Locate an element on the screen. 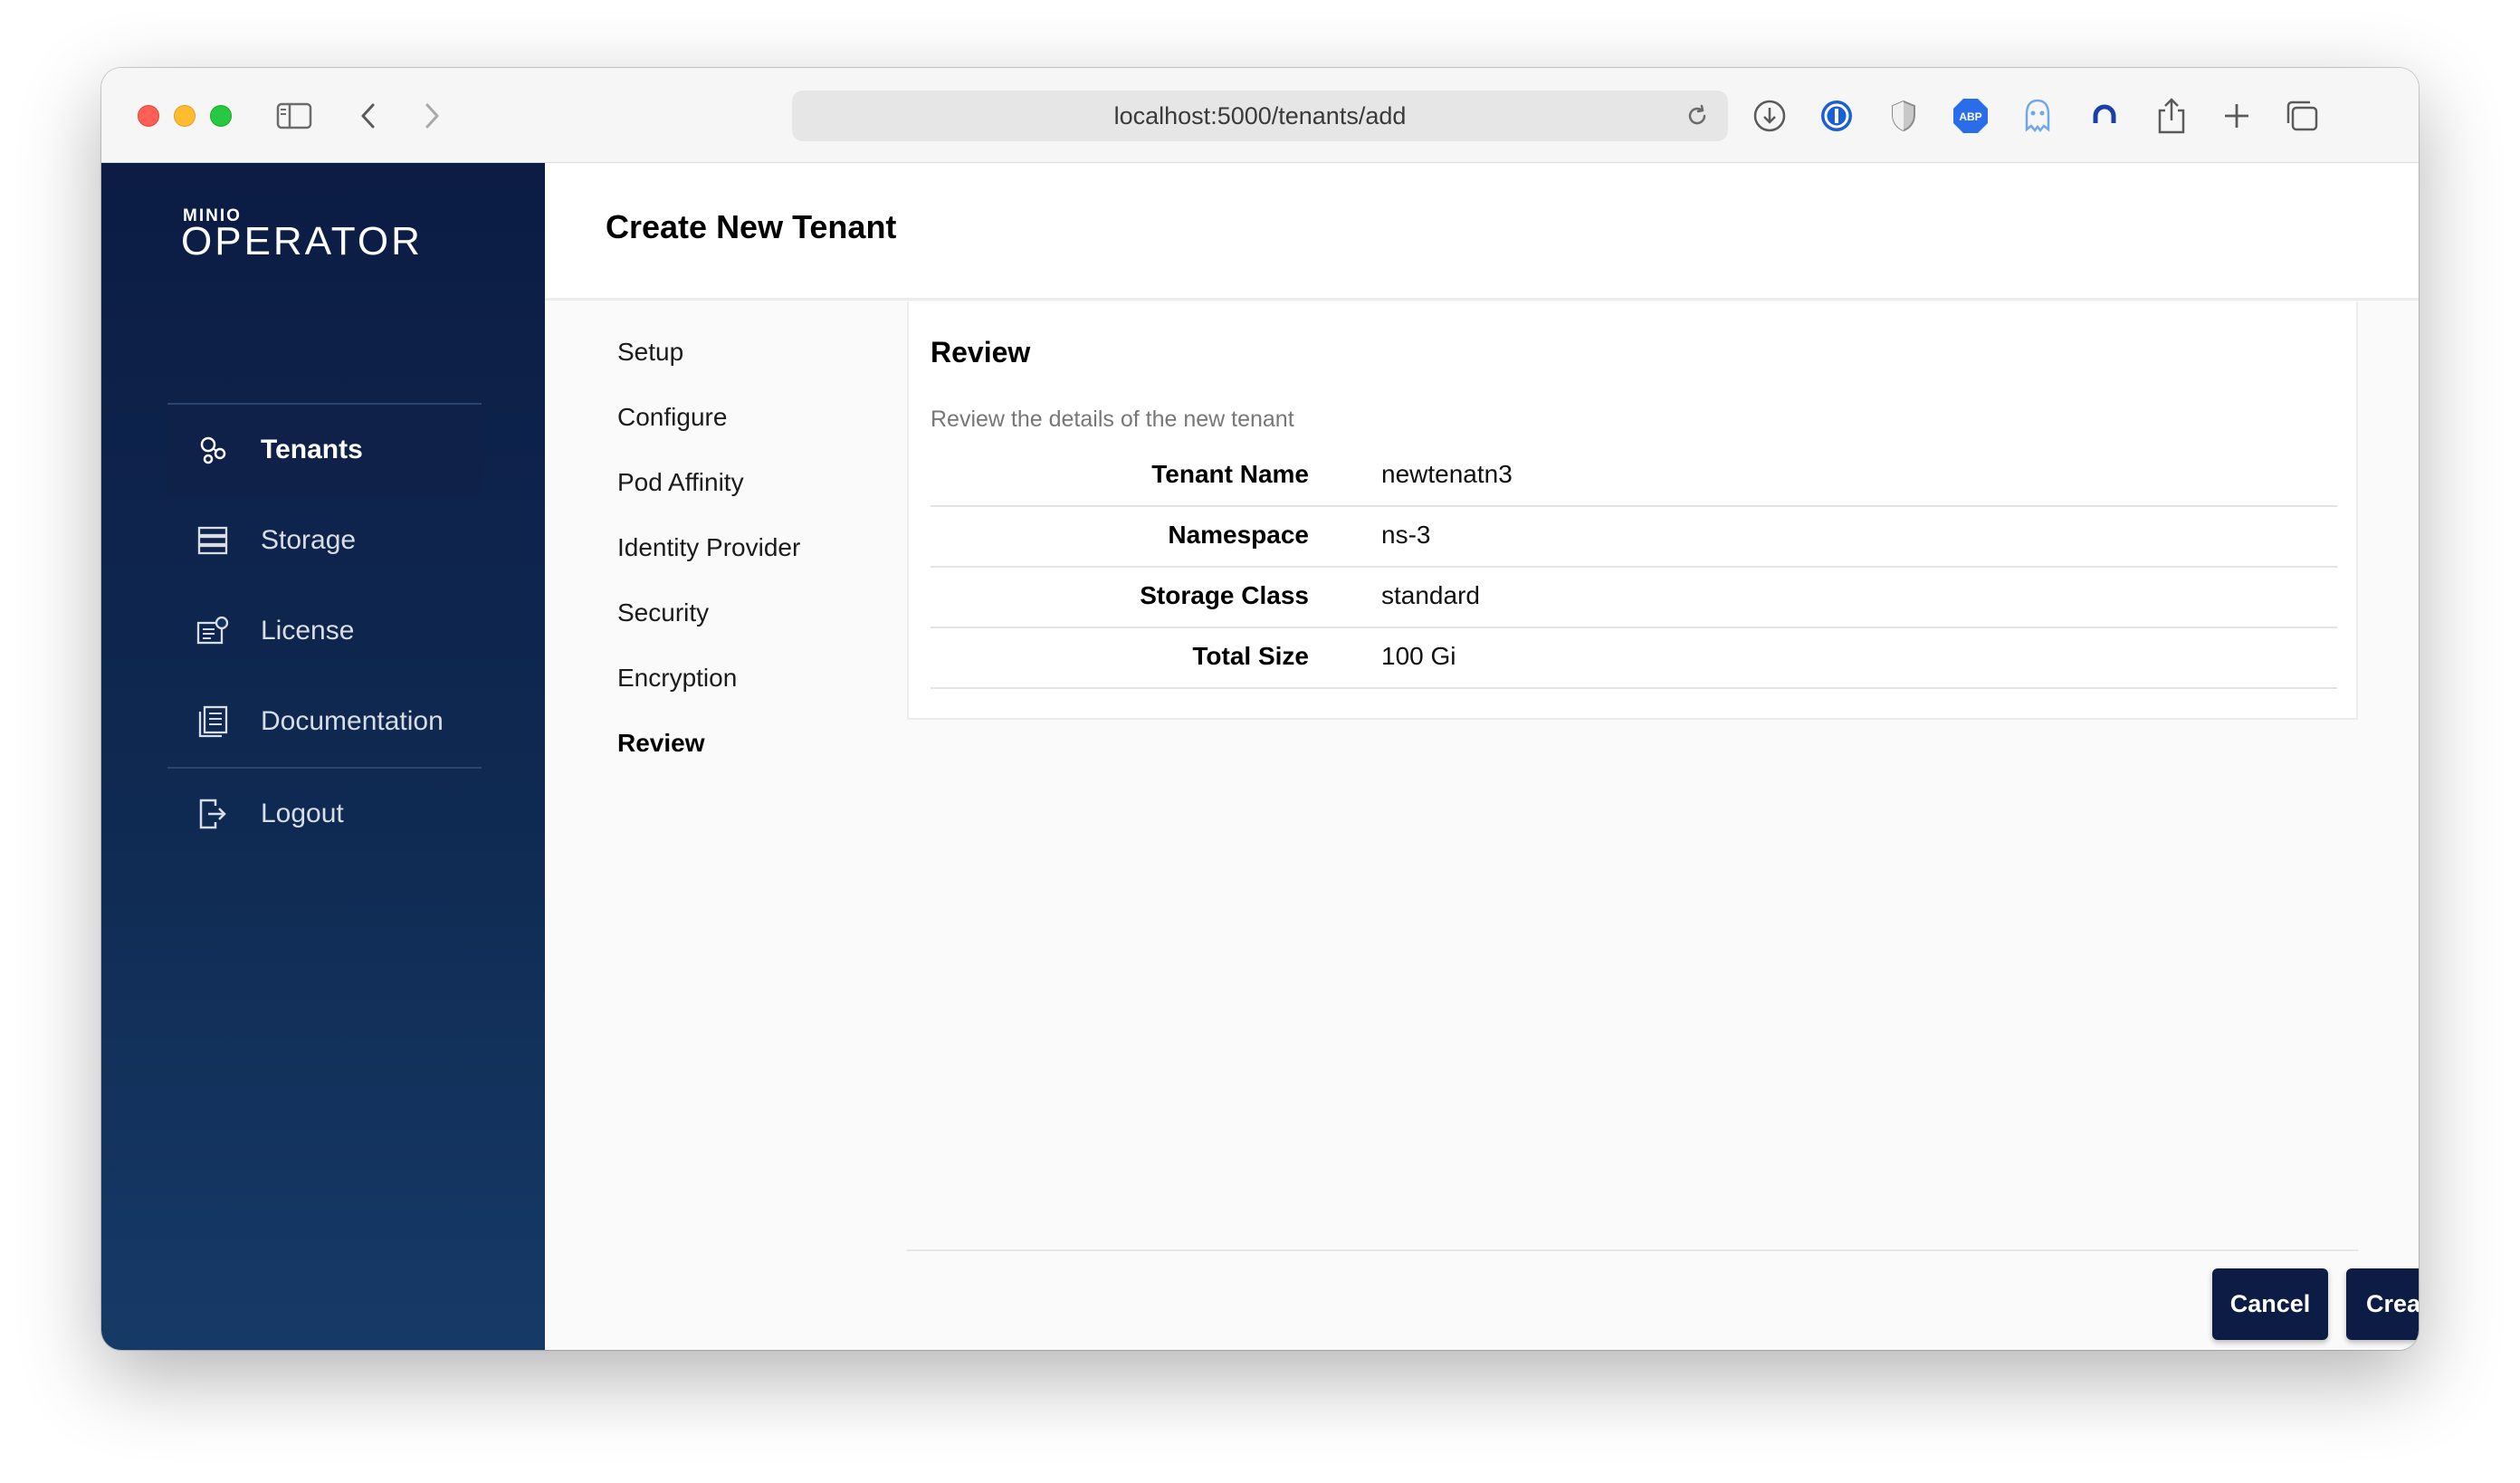 Image resolution: width=2520 pixels, height=1483 pixels. page-title: Create New Tenant is located at coordinates (752, 226).